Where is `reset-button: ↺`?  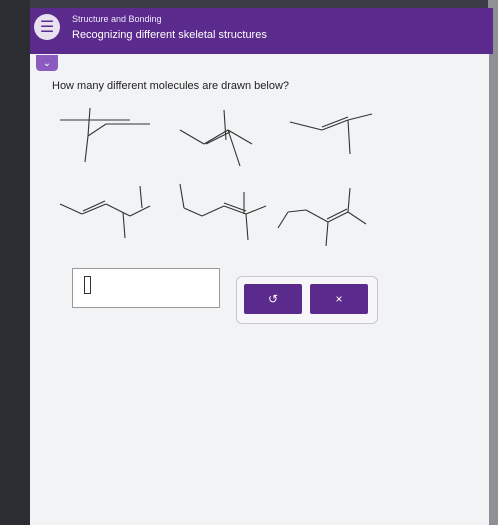
reset-button: ↺ is located at coordinates (273, 299).